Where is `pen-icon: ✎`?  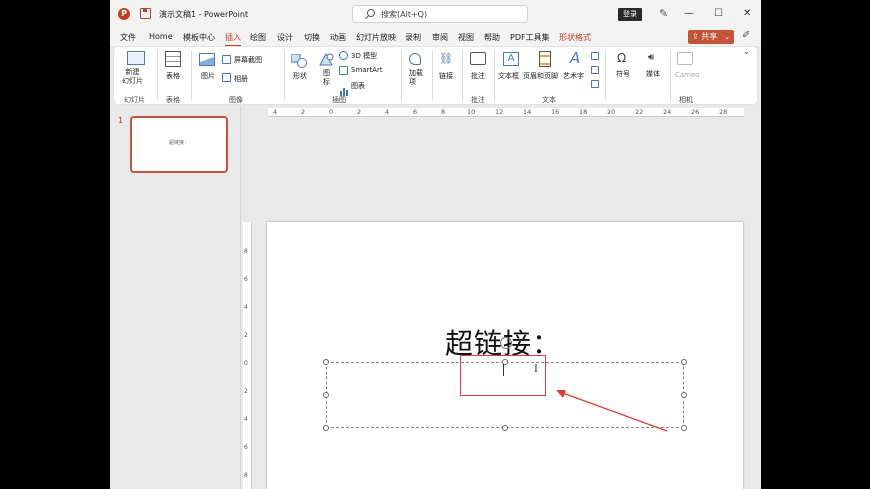
pen-icon: ✎ is located at coordinates (663, 14).